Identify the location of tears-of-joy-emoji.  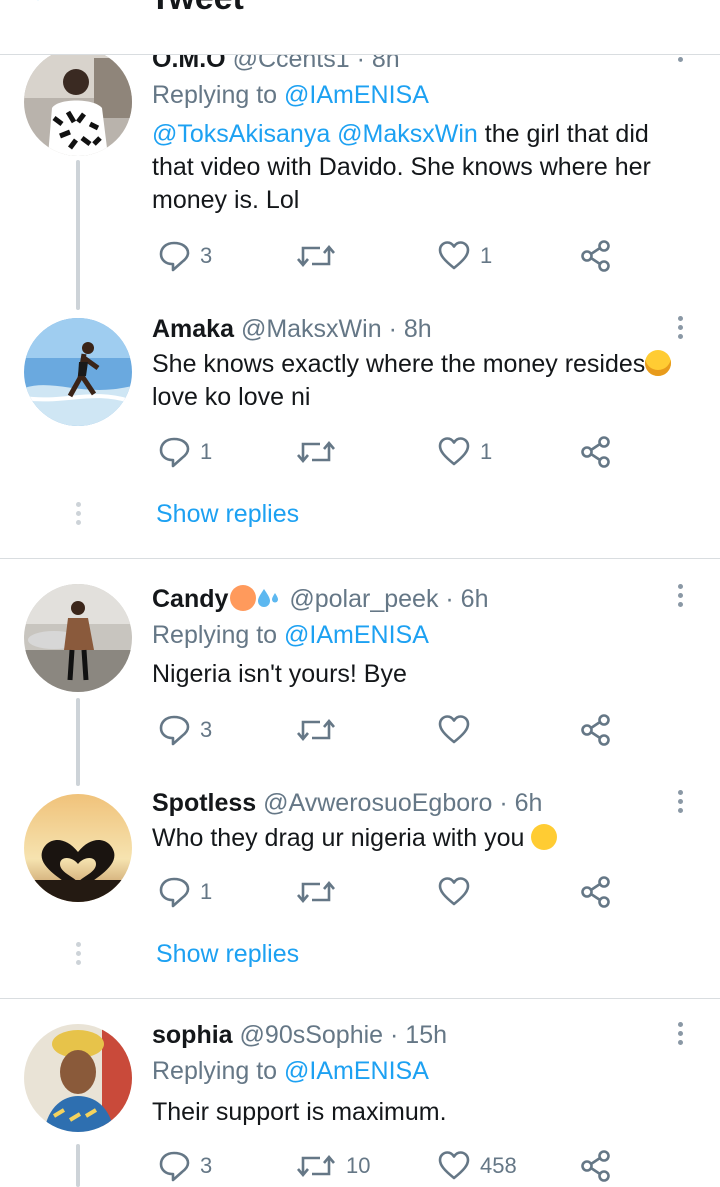
(658, 363).